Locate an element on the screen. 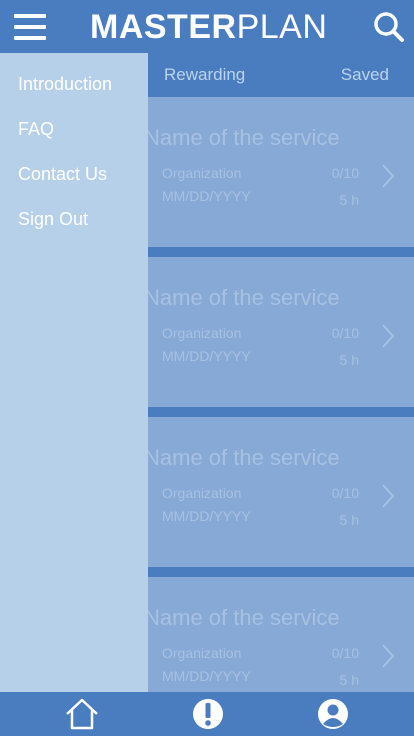 Image resolution: width=414 pixels, height=736 pixels. menu-item-sign-out: Sign Out is located at coordinates (53, 219).